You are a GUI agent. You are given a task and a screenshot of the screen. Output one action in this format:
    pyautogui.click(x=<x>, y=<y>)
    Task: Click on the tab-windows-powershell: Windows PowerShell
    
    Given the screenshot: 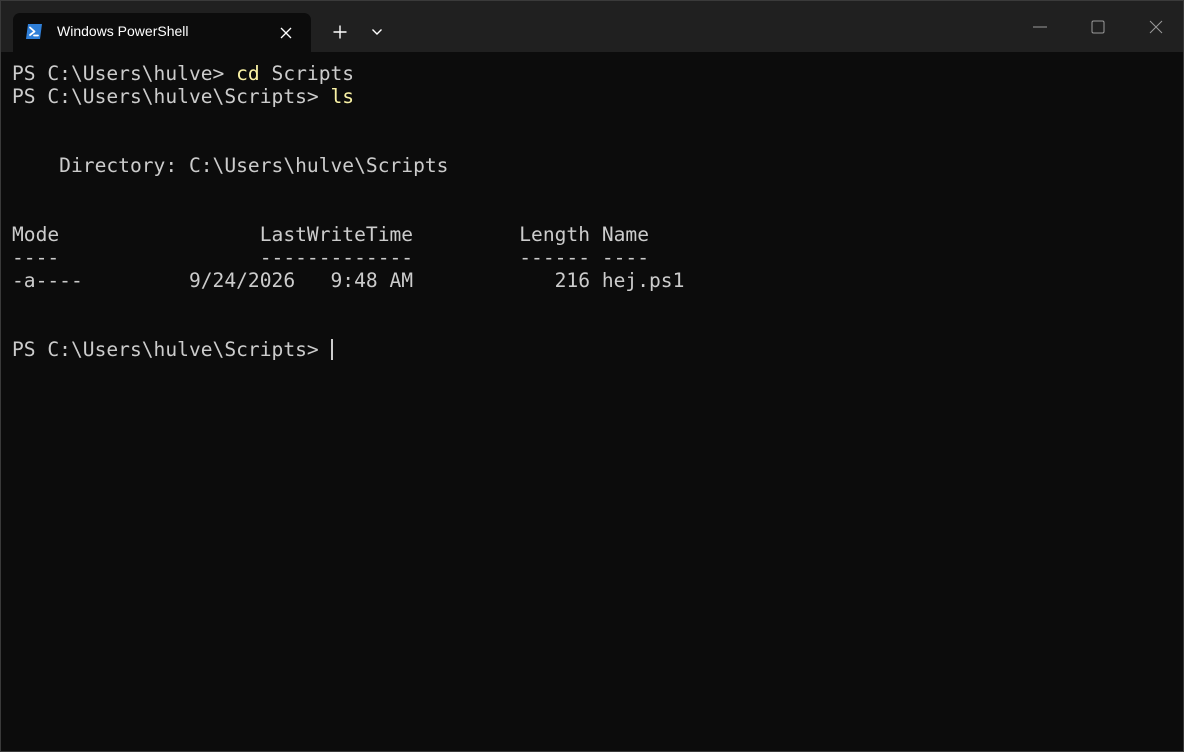 What is the action you would take?
    pyautogui.click(x=162, y=32)
    